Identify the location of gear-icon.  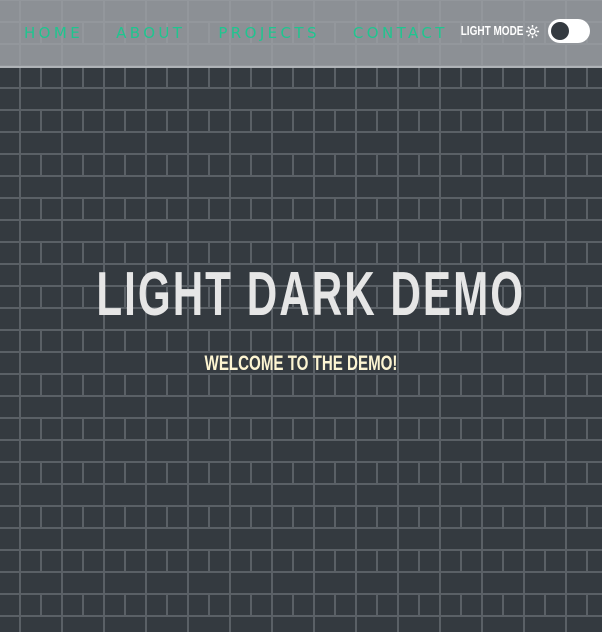
(532, 31).